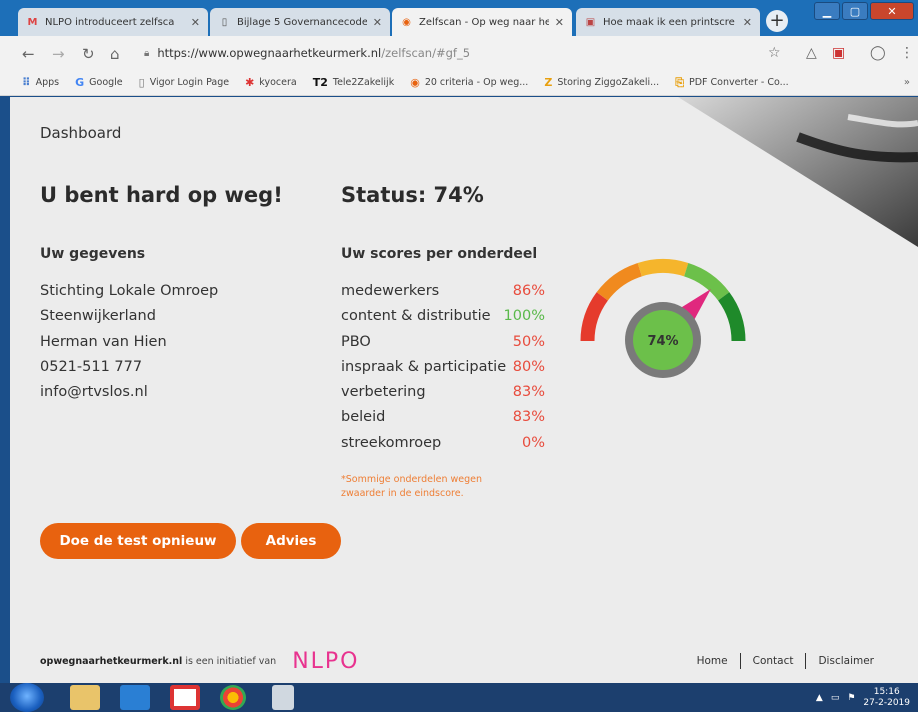 This screenshot has height=712, width=918. Describe the element at coordinates (229, 661) in the screenshot. I see `footer-credit-text: is een initiatief van` at that location.